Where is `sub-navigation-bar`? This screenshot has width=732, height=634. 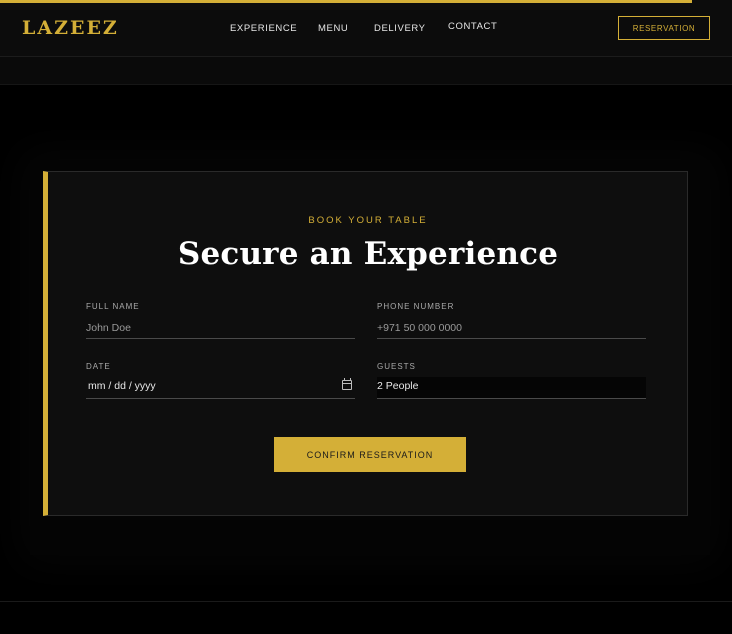
sub-navigation-bar is located at coordinates (366, 71).